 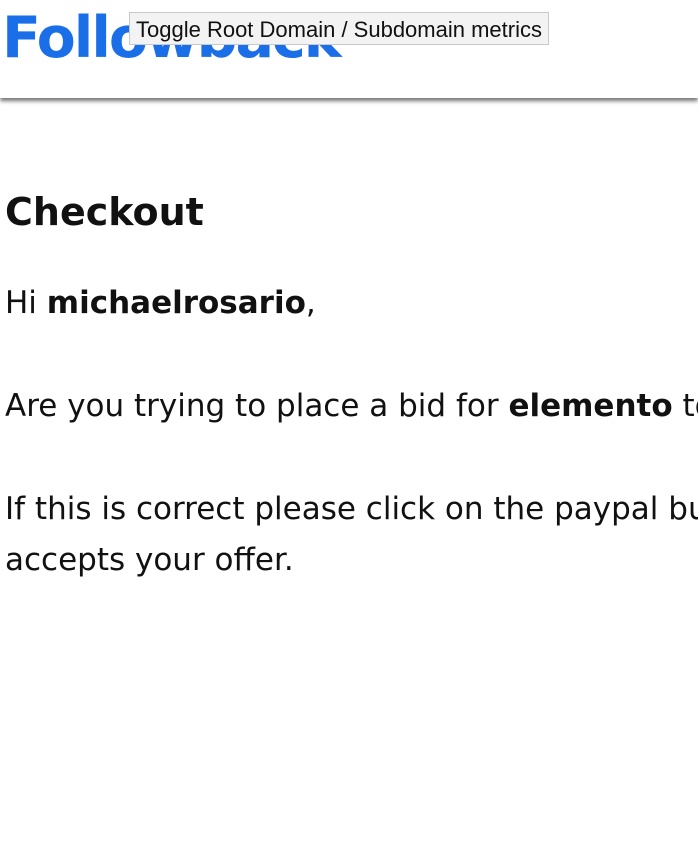 What do you see at coordinates (257, 406) in the screenshot?
I see `bid-prefix: Are you trying to place a bid for` at bounding box center [257, 406].